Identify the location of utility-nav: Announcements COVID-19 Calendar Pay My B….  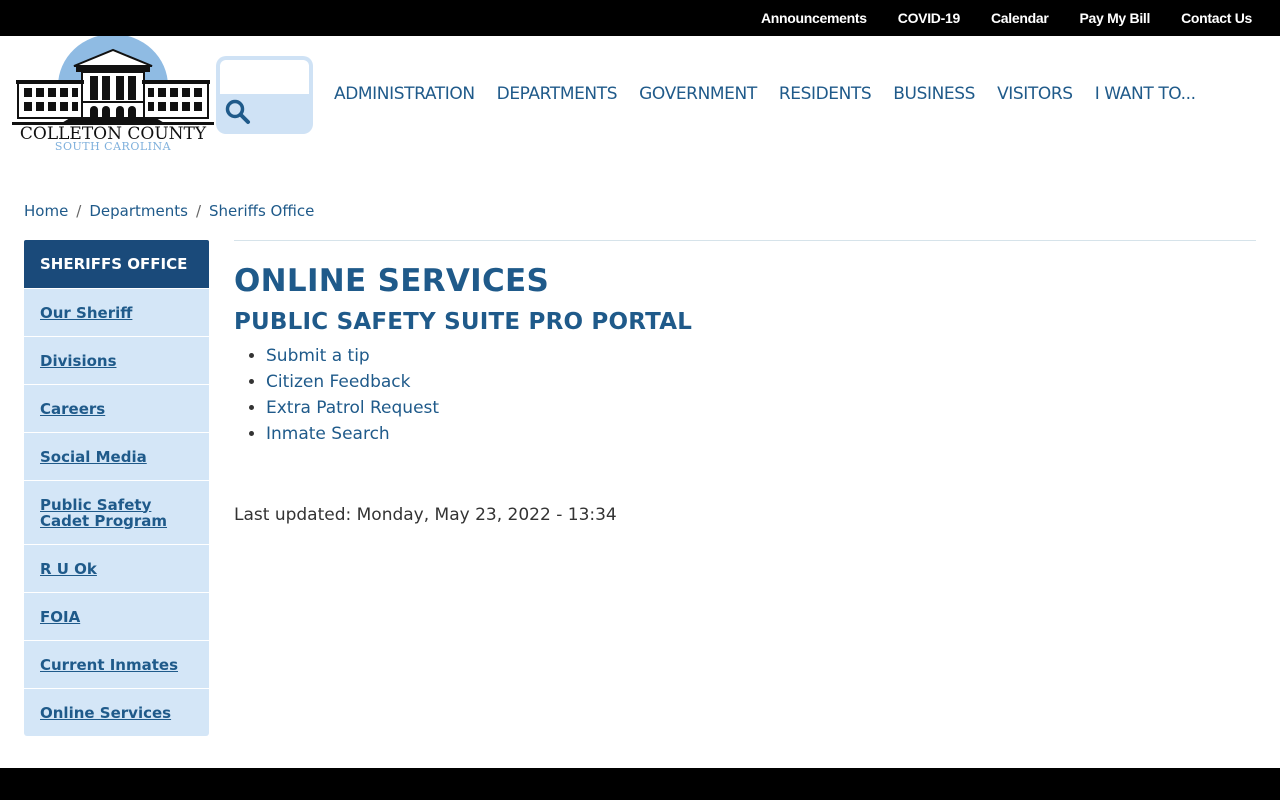
(640, 18).